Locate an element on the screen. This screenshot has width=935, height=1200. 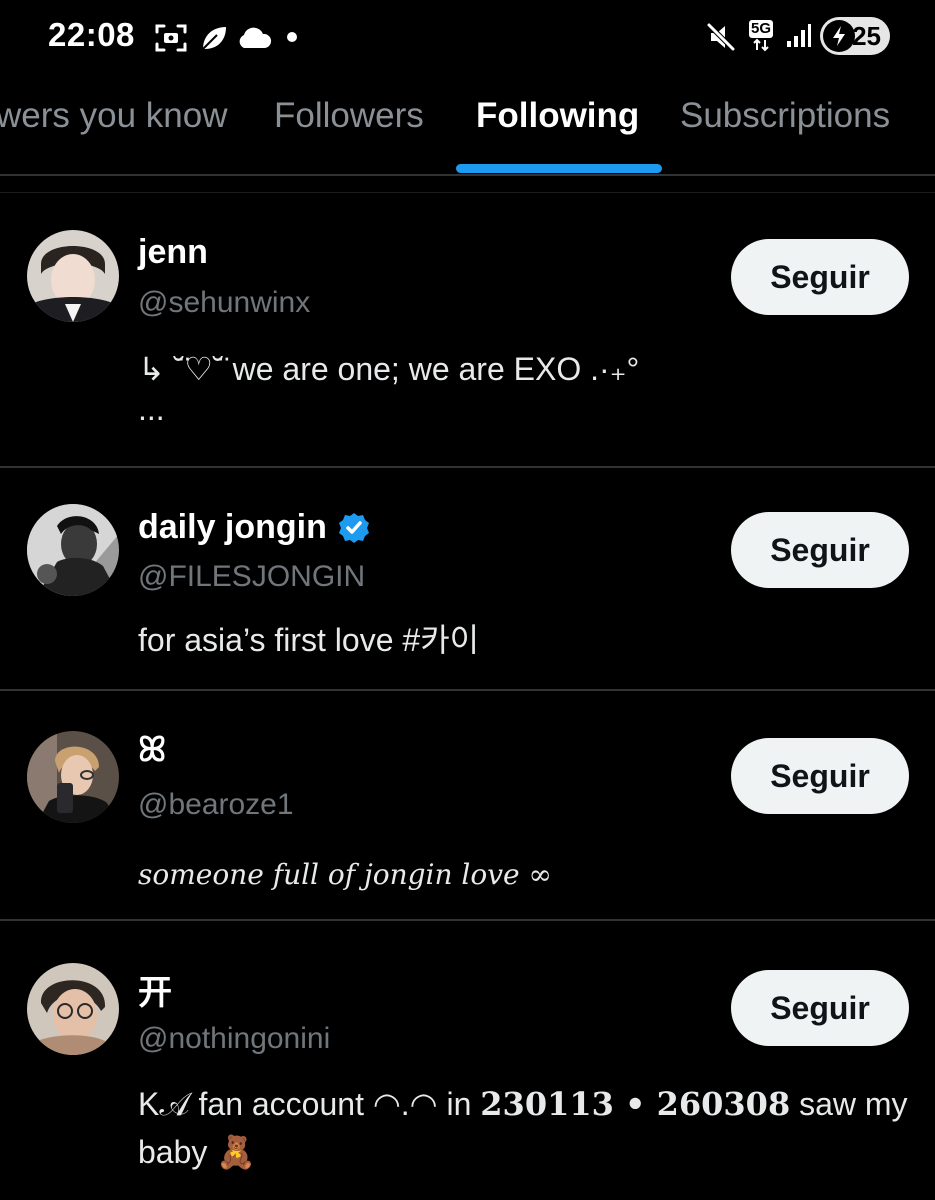
network-5g-icon: 5G is located at coordinates (761, 36).